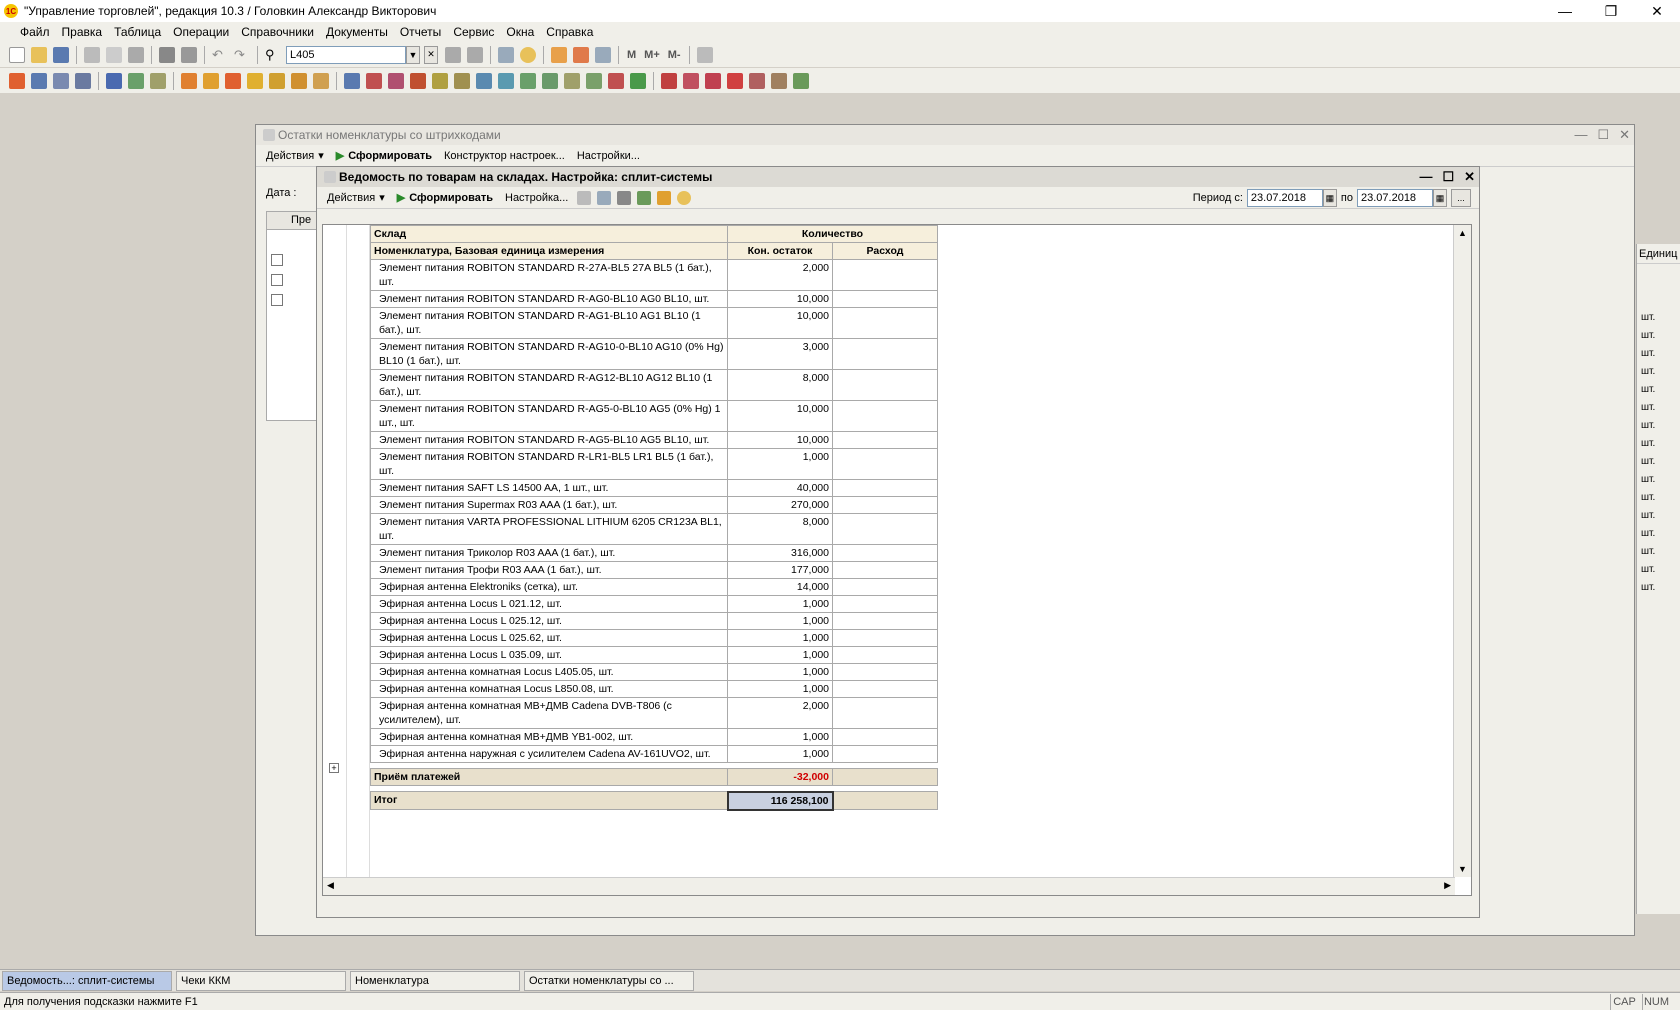 This screenshot has height=1010, width=1680. What do you see at coordinates (520, 32) in the screenshot?
I see `menu-windows: Окна` at bounding box center [520, 32].